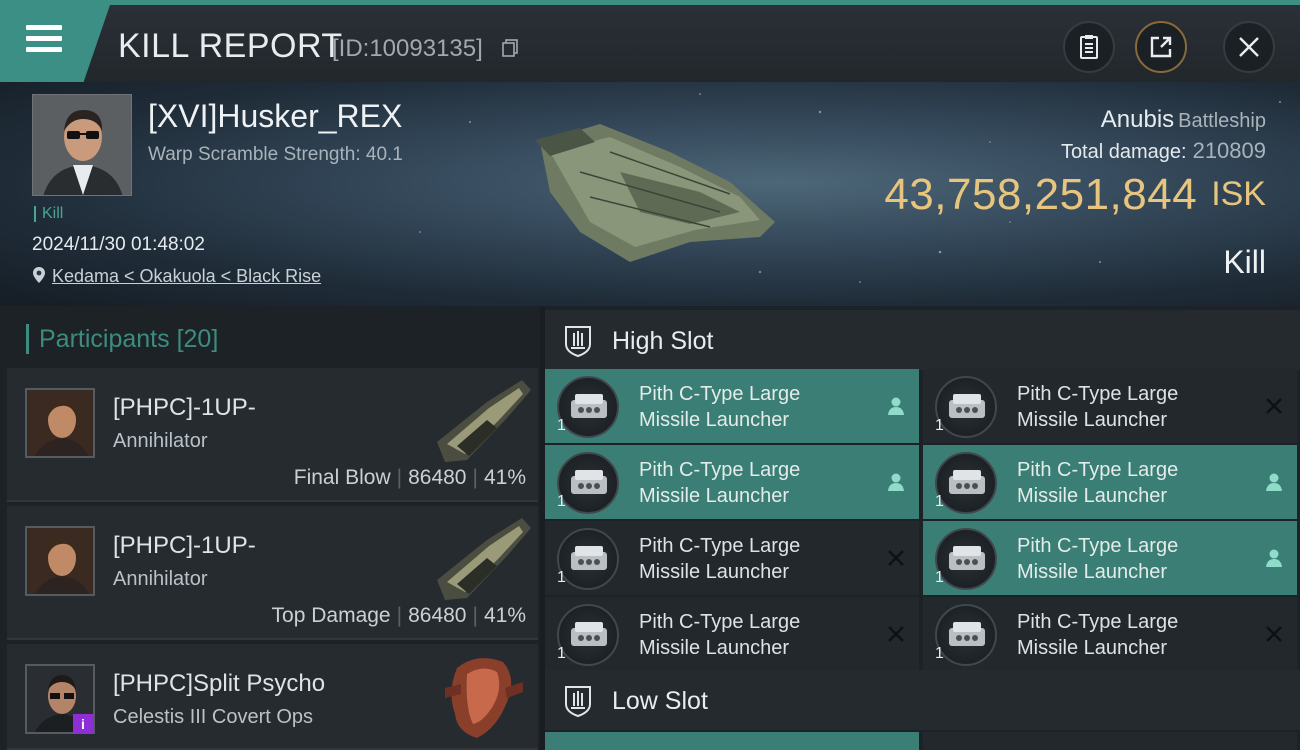 This screenshot has width=1300, height=750. I want to click on menu-button, so click(55, 43).